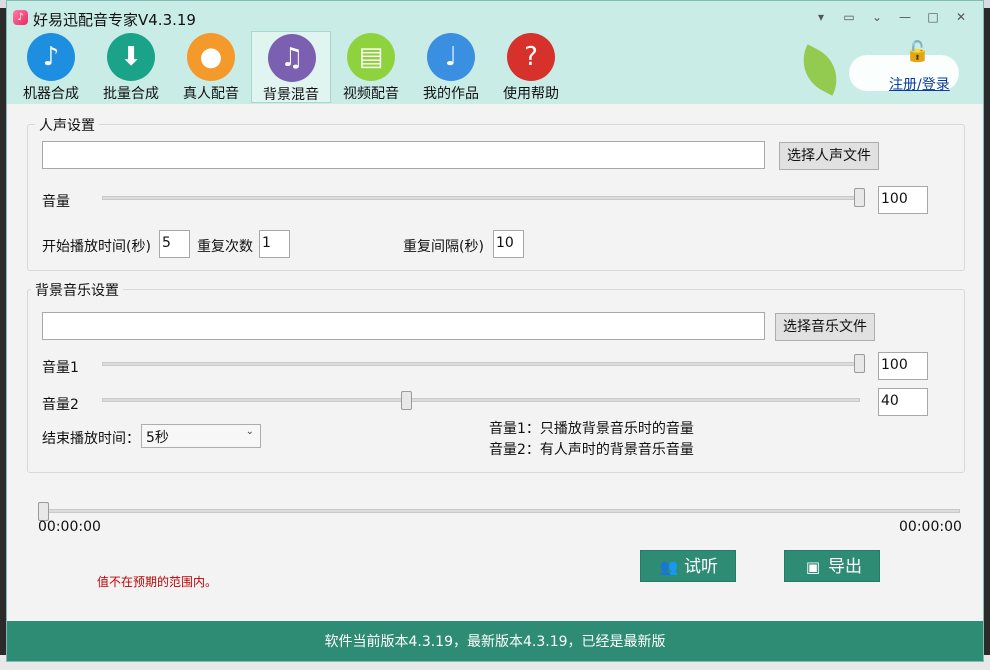 The height and width of the screenshot is (670, 990). Describe the element at coordinates (211, 94) in the screenshot. I see `toolbar-tab-label: 真人配音` at that location.